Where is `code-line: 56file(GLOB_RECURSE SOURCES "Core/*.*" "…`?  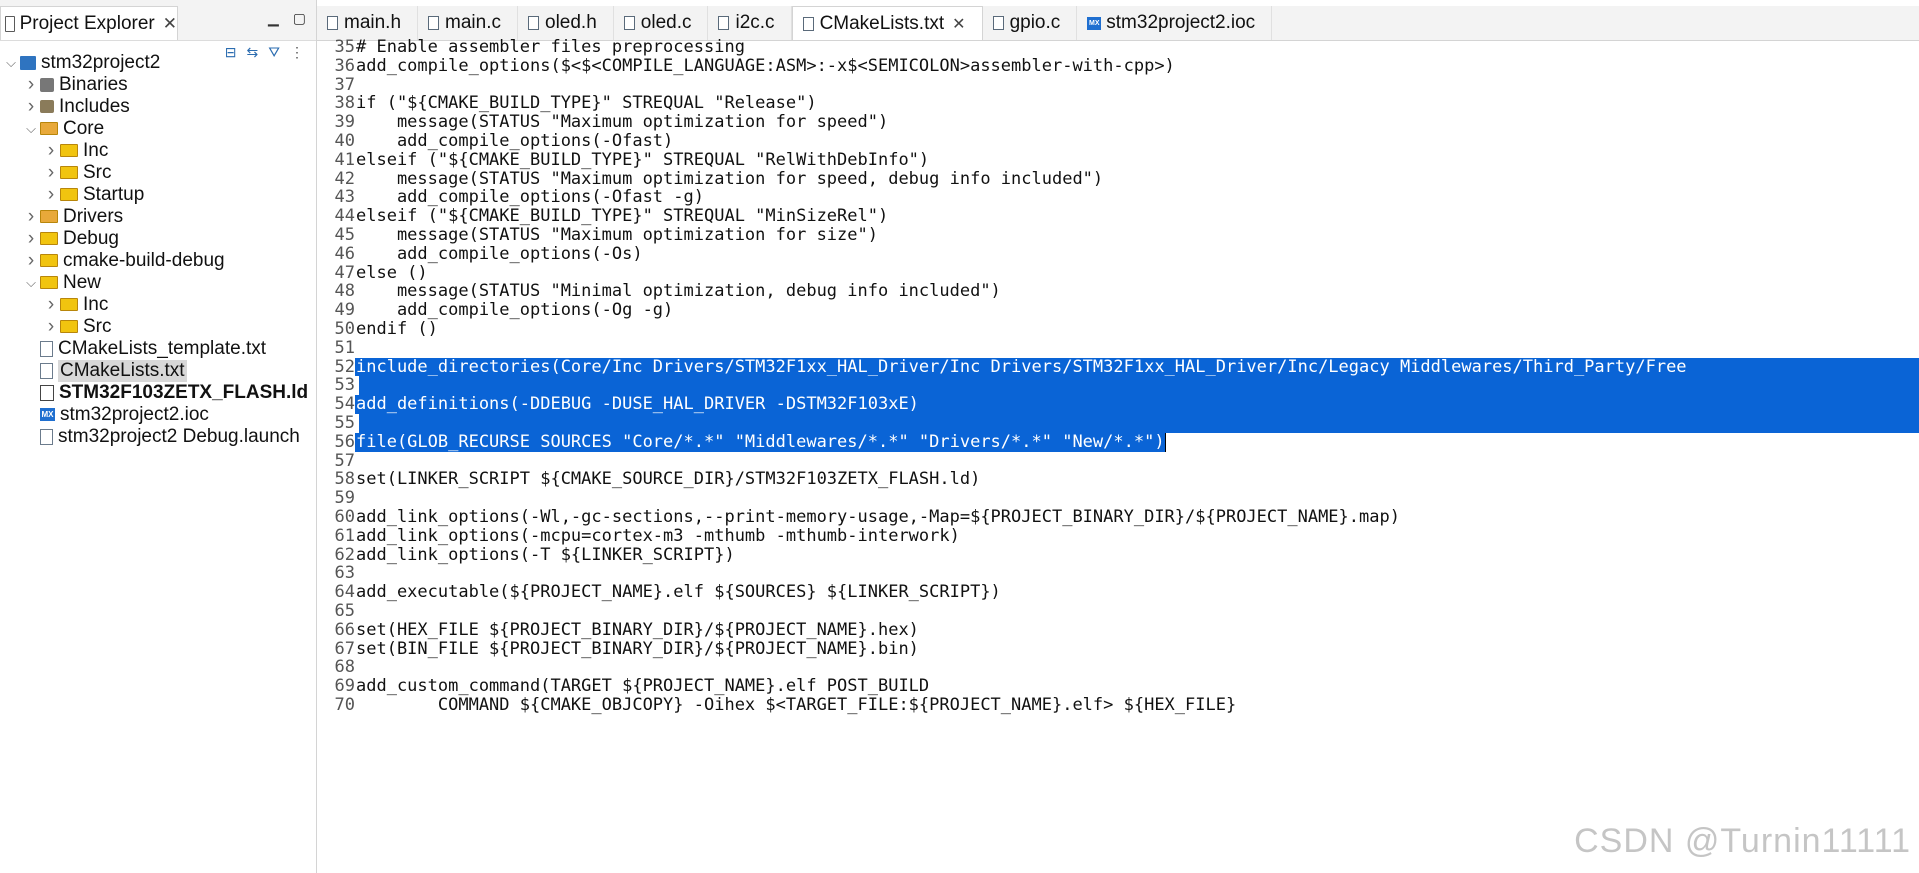 code-line: 56file(GLOB_RECURSE SOURCES "Core/*.*" "… is located at coordinates (1118, 442).